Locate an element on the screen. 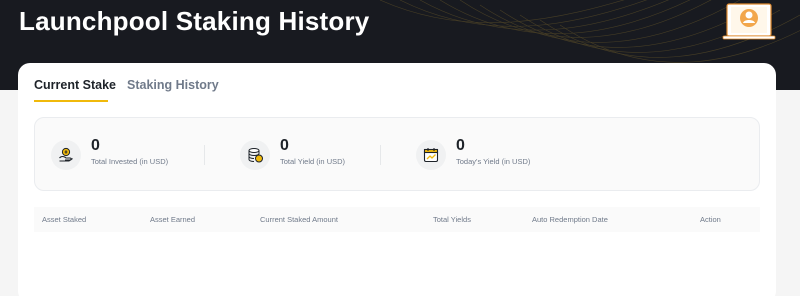 The height and width of the screenshot is (296, 800). stat-label: Today's Yield (in USD) is located at coordinates (493, 161).